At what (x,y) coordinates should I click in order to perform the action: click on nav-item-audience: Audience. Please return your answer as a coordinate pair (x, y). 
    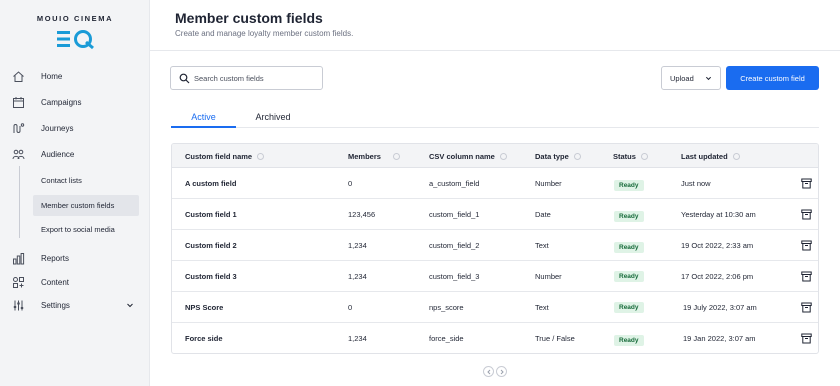
    Looking at the image, I should click on (75, 154).